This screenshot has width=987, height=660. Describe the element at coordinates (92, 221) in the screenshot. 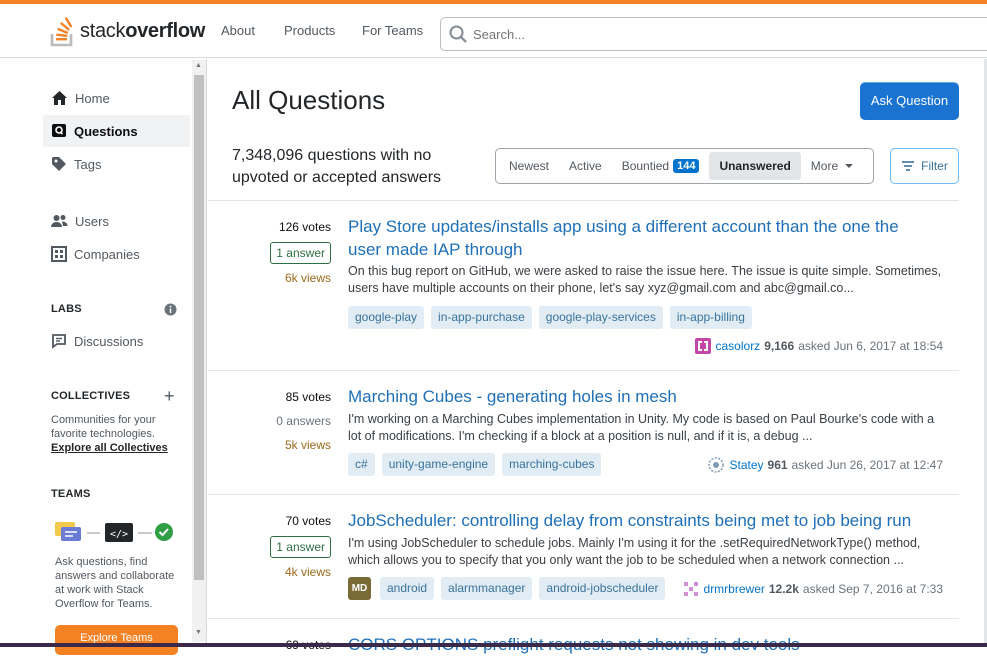

I see `sidebar-item-label: Users` at that location.